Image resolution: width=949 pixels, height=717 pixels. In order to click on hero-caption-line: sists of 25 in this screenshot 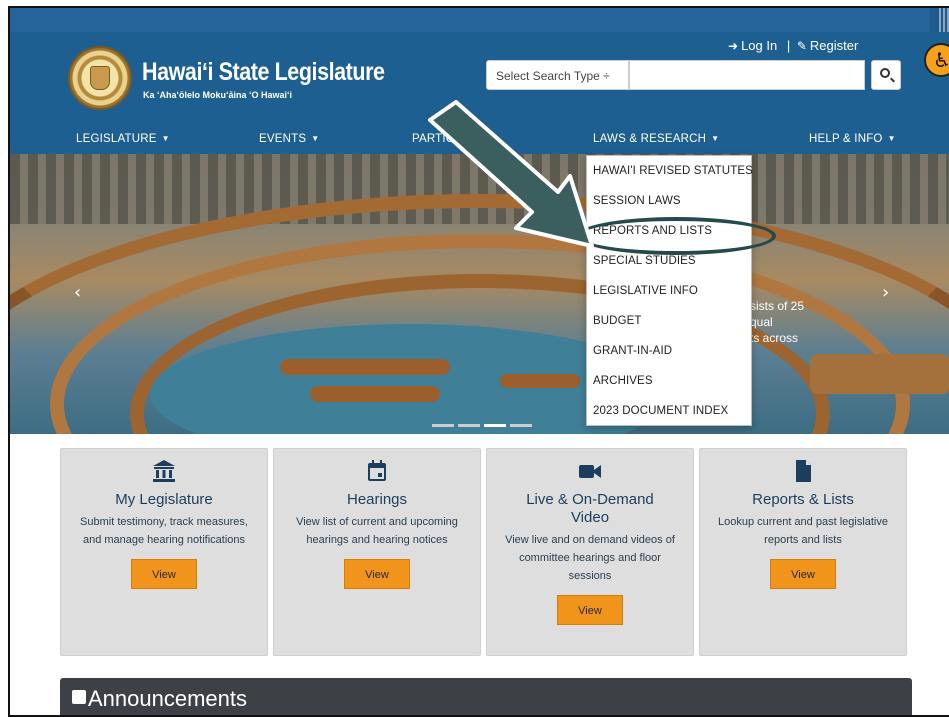, I will do `click(777, 306)`.